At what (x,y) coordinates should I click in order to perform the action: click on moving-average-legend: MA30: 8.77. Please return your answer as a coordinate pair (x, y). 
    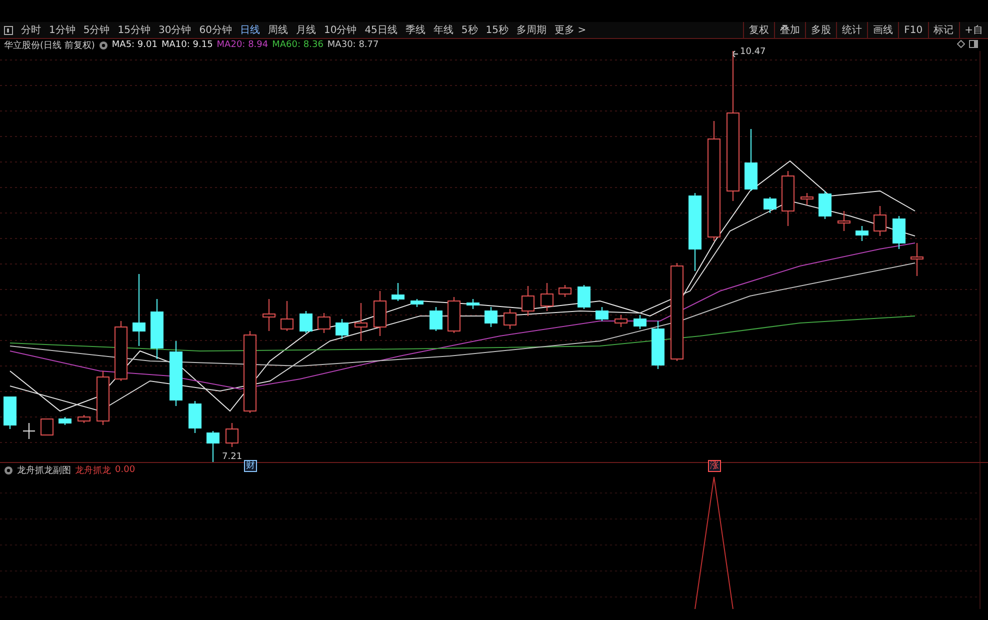
    Looking at the image, I should click on (353, 45).